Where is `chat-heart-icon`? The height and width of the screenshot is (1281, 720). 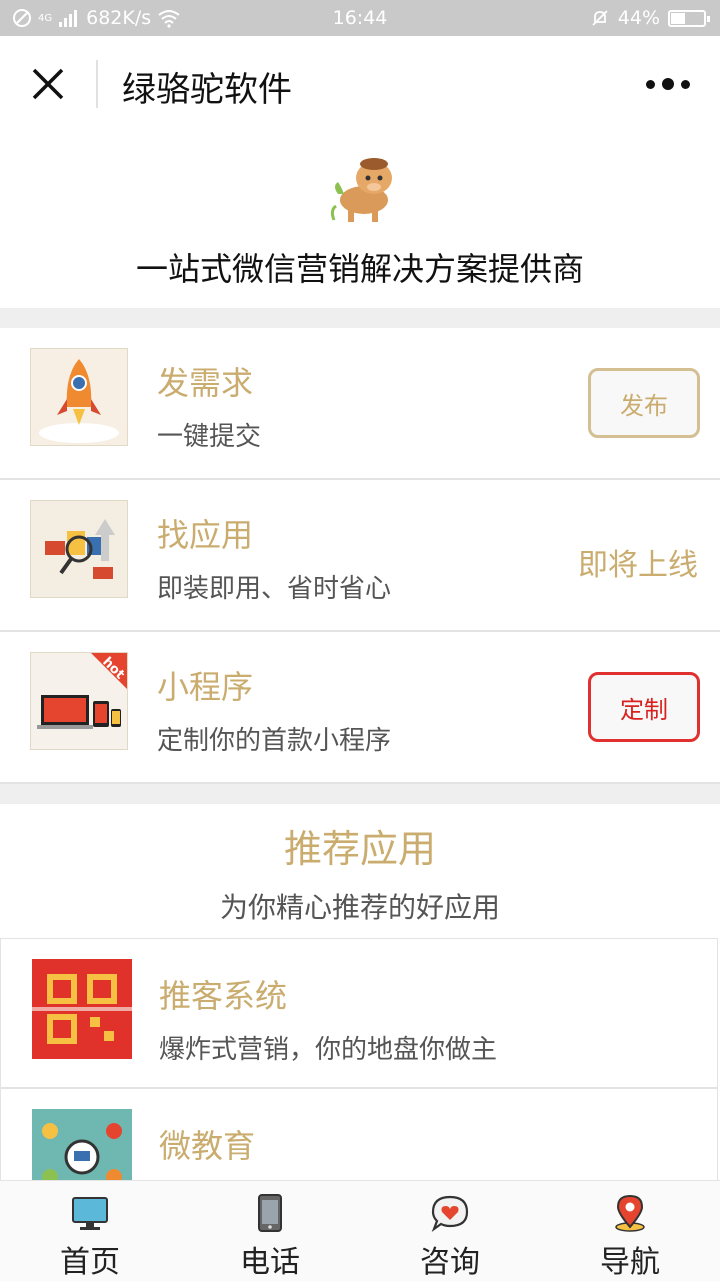 chat-heart-icon is located at coordinates (450, 1213).